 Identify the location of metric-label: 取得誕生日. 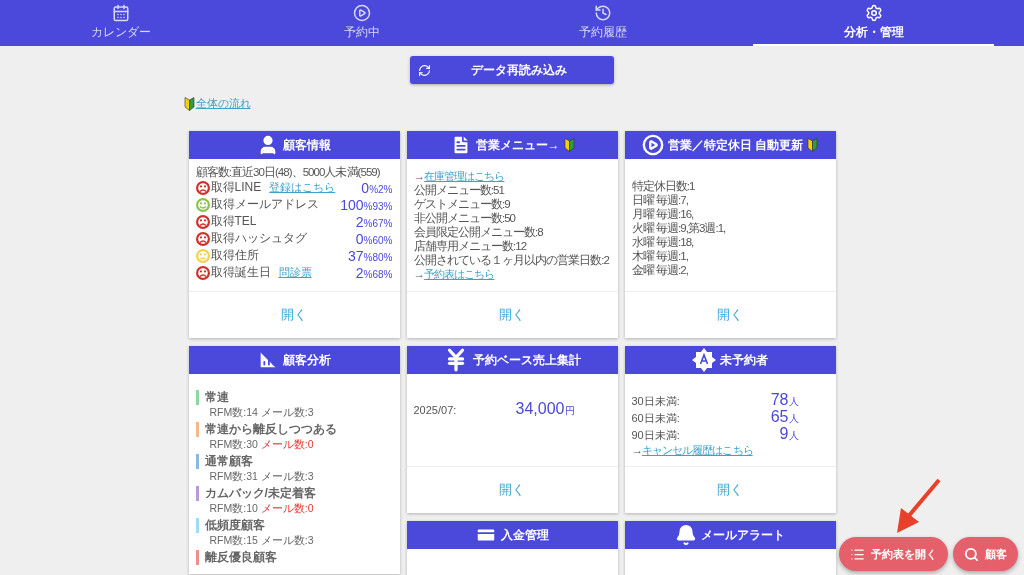
(240, 272).